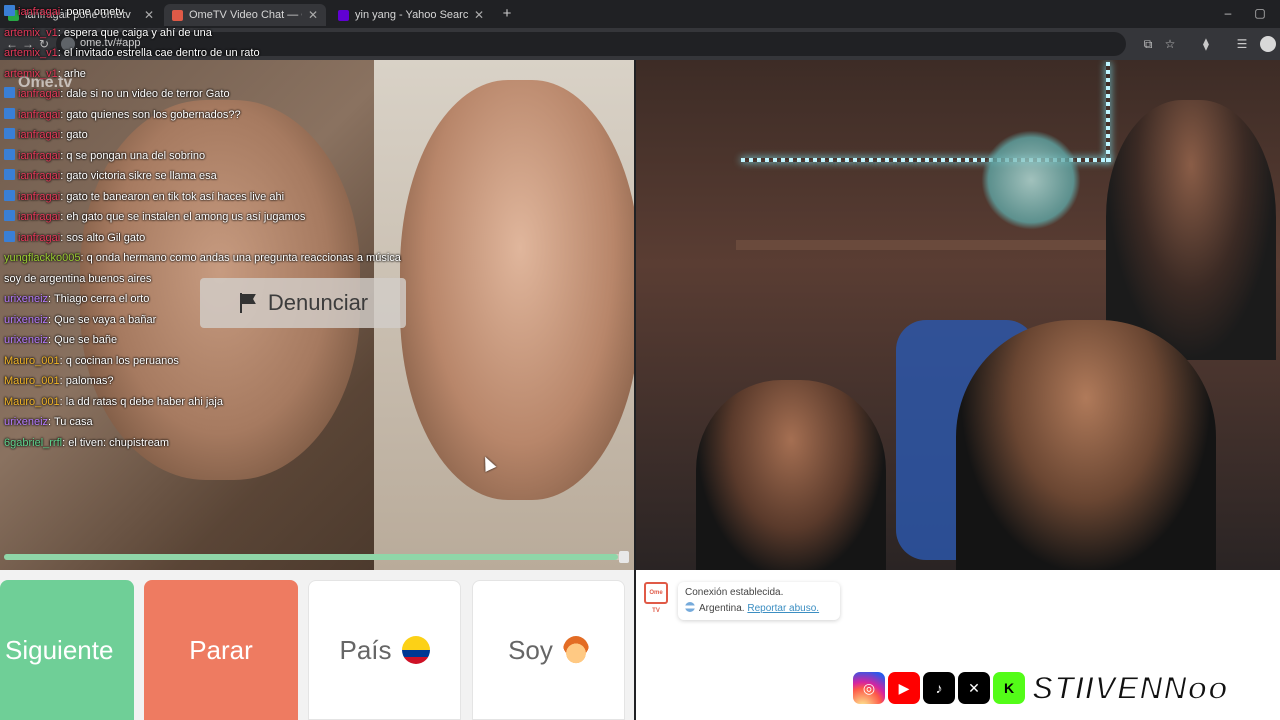 The image size is (1280, 720). Describe the element at coordinates (1130, 688) in the screenshot. I see `streamer-handle: STIIVENNoo` at that location.